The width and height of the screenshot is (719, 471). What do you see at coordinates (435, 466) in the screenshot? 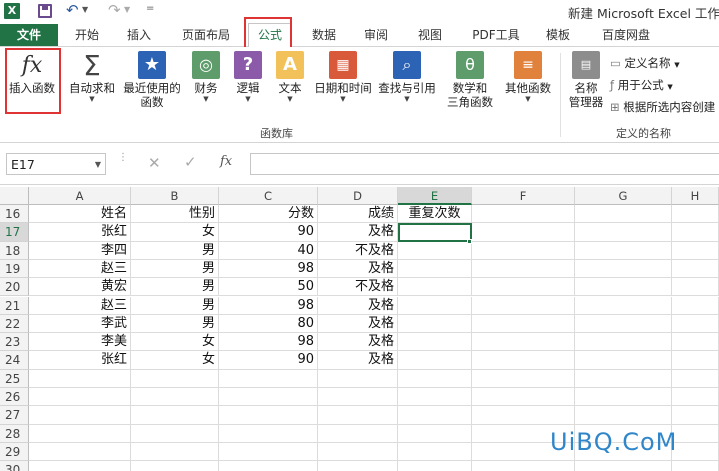
I see `cell-e30` at bounding box center [435, 466].